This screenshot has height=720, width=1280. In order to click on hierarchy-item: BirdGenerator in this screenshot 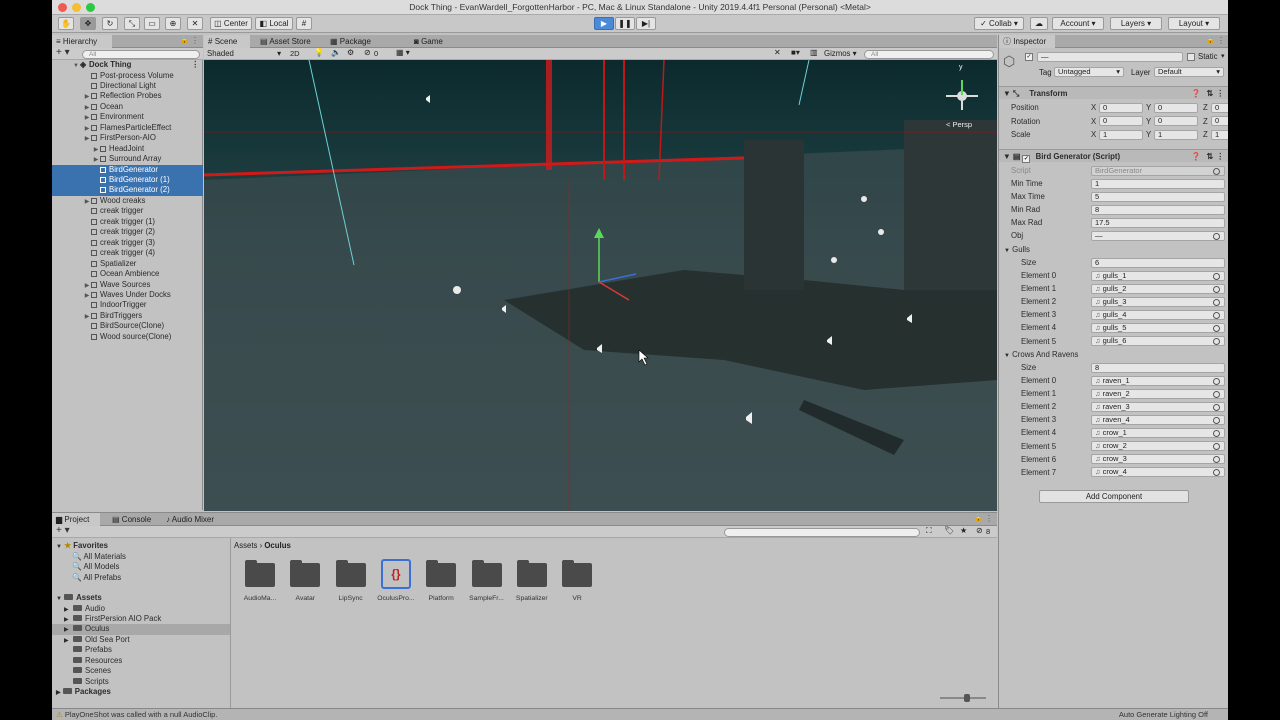, I will do `click(127, 170)`.